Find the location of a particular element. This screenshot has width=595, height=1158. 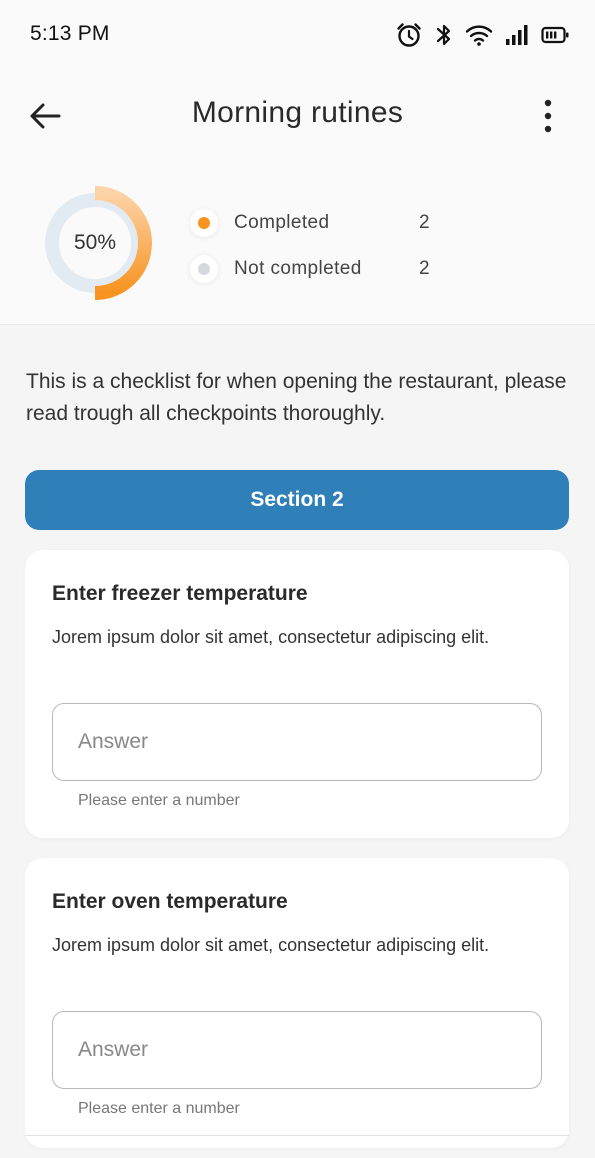

progress-legend: Completed 2 Not completed 2 is located at coordinates (320, 246).